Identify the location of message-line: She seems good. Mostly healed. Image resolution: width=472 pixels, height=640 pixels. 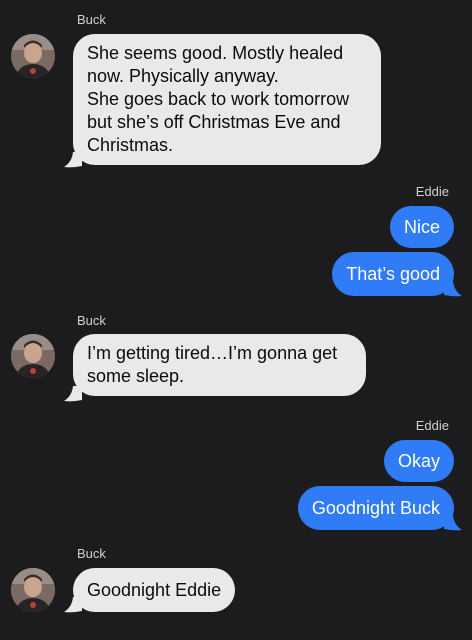
(215, 53).